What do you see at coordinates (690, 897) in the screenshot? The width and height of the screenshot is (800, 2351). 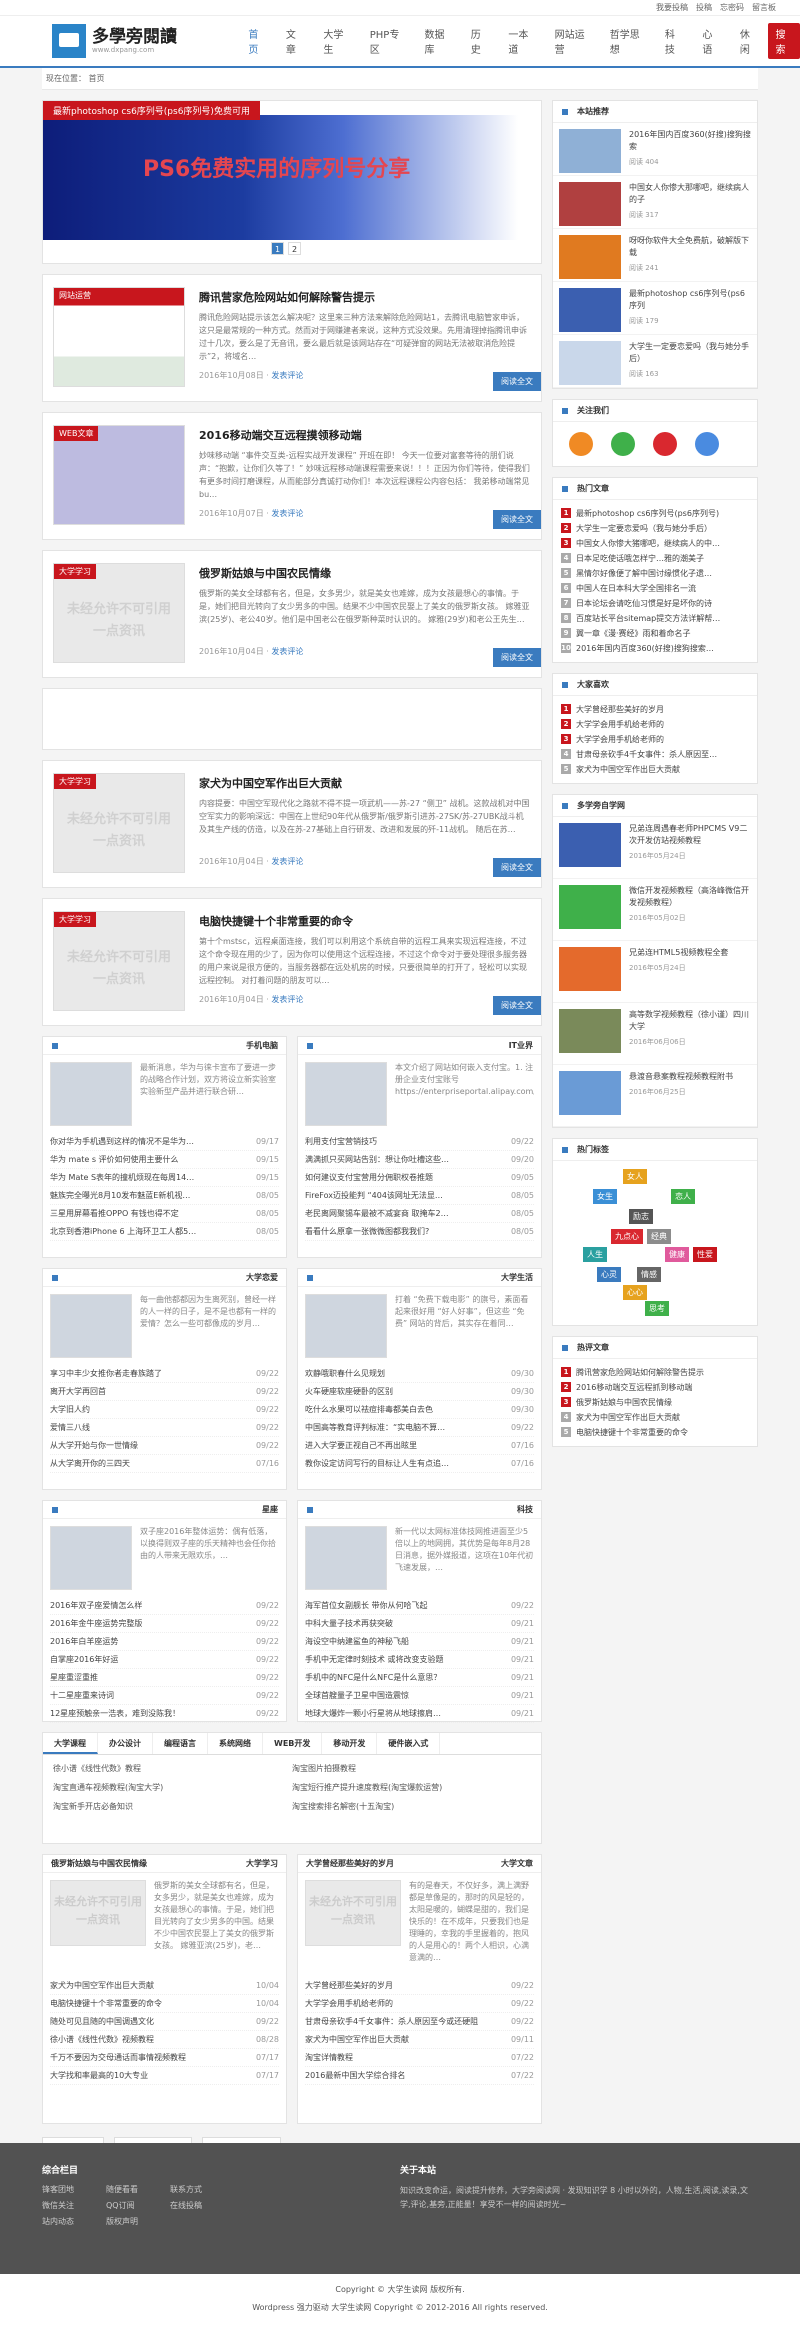 I see `video-title: 微信开发视频教程（高洛峰微信开发视频教程）` at bounding box center [690, 897].